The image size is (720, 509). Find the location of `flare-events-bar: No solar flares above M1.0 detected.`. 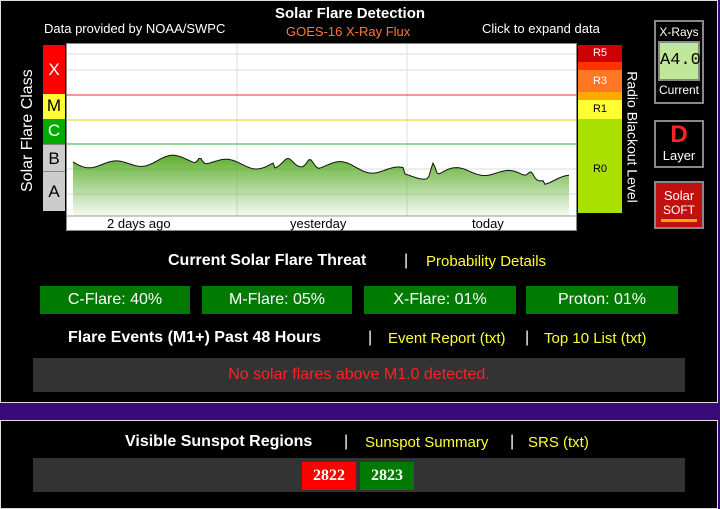

flare-events-bar: No solar flares above M1.0 detected. is located at coordinates (359, 375).